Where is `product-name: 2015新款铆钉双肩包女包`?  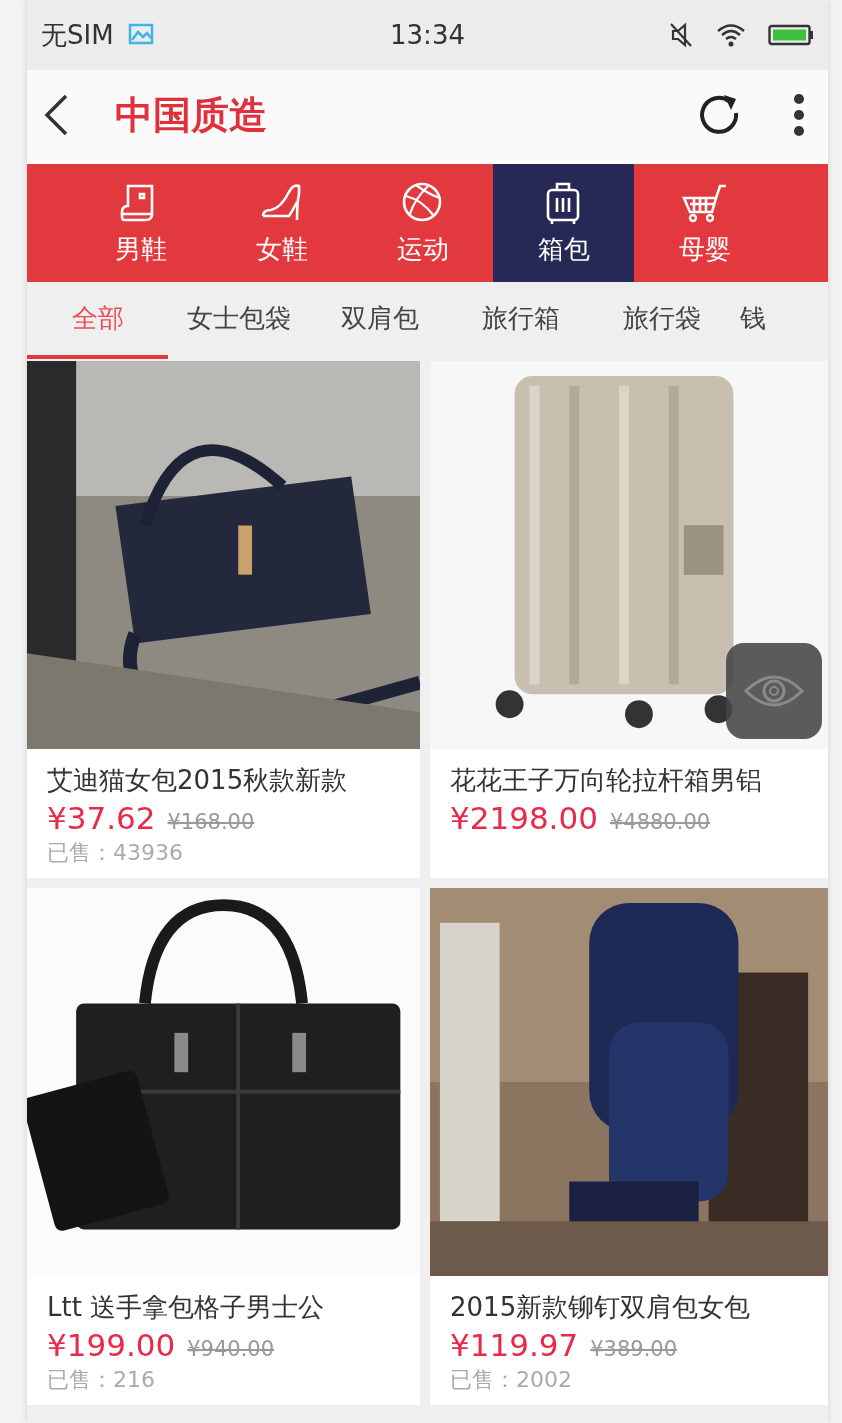 product-name: 2015新款铆钉双肩包女包 is located at coordinates (601, 1307).